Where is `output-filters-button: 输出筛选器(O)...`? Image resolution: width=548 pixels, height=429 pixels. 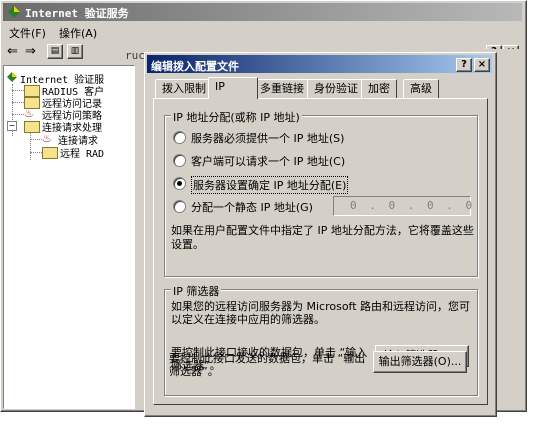 output-filters-button: 输出筛选器(O)... is located at coordinates (420, 362).